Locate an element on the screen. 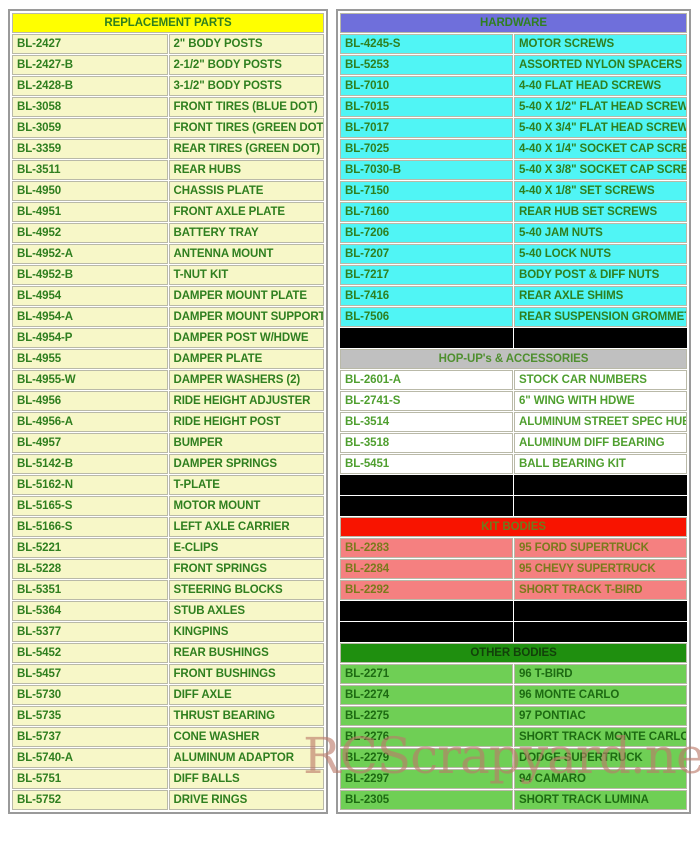 The image size is (700, 851). part-number-cell: BL-4954-A is located at coordinates (90, 317).